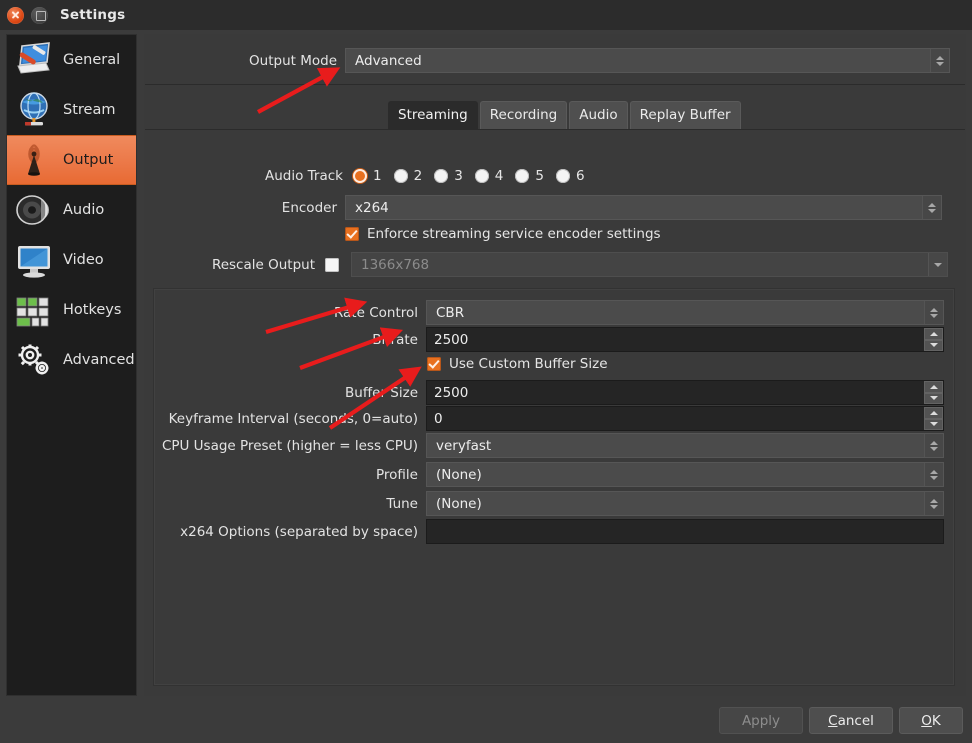 The image size is (972, 743). Describe the element at coordinates (685, 115) in the screenshot. I see `tab-replay-buffer: Replay Buffer` at that location.